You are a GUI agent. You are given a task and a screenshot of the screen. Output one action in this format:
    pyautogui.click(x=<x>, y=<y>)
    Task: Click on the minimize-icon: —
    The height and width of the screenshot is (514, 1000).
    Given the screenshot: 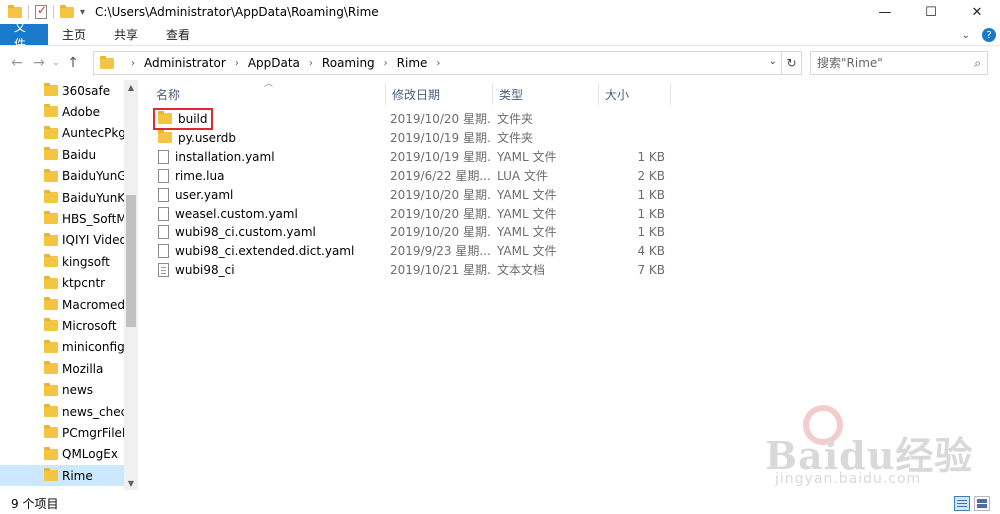 What is the action you would take?
    pyautogui.click(x=885, y=12)
    